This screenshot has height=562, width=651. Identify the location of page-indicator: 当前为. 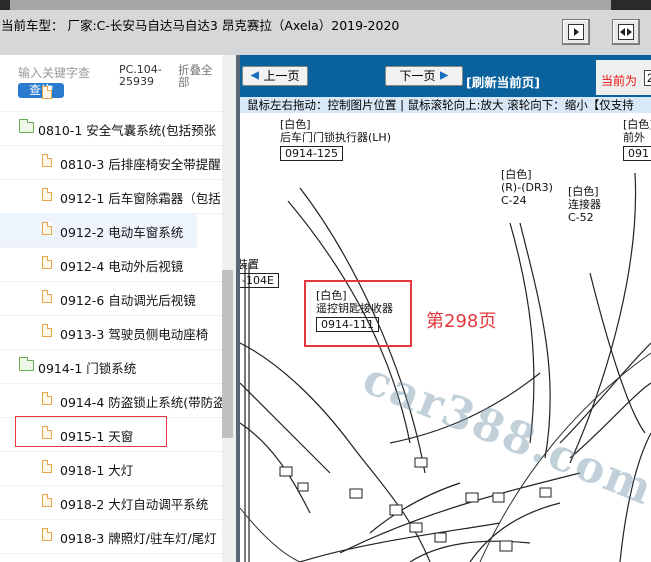
(623, 77).